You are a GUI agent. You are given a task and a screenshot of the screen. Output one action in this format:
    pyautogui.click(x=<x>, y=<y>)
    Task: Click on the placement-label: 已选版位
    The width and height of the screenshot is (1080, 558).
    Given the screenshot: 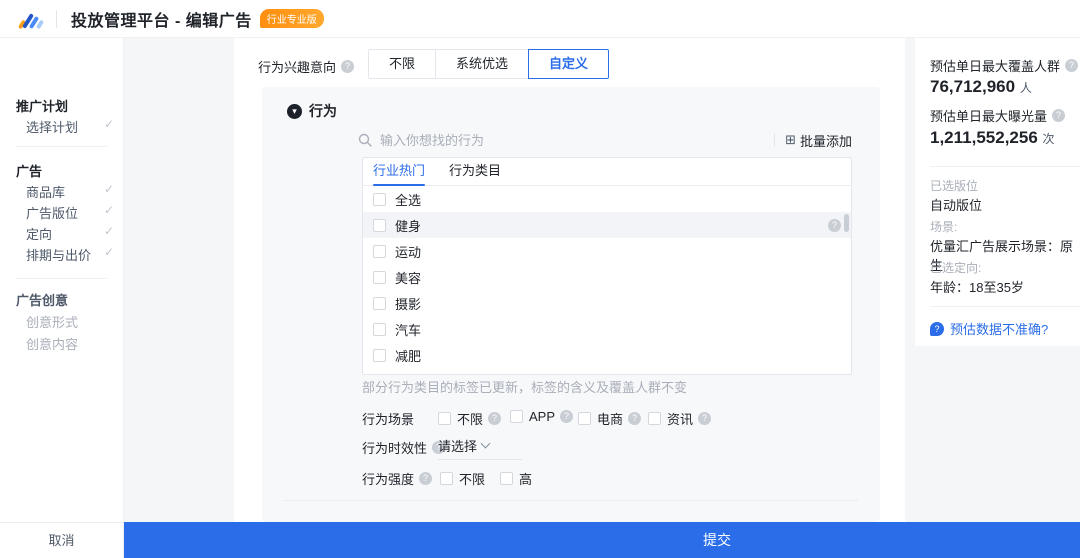 What is the action you would take?
    pyautogui.click(x=954, y=186)
    